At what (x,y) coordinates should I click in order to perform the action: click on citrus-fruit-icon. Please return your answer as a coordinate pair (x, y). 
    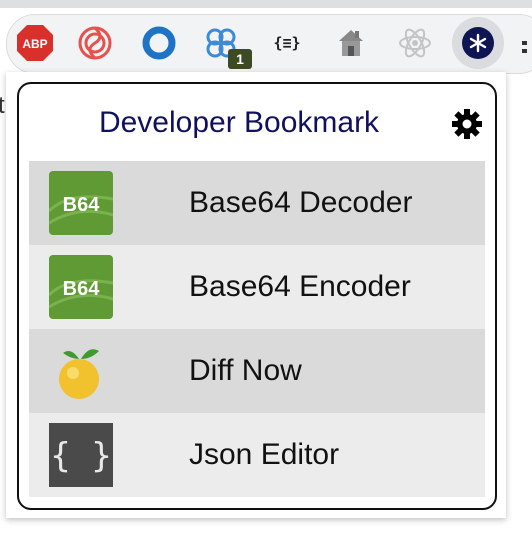
    Looking at the image, I should click on (79, 374).